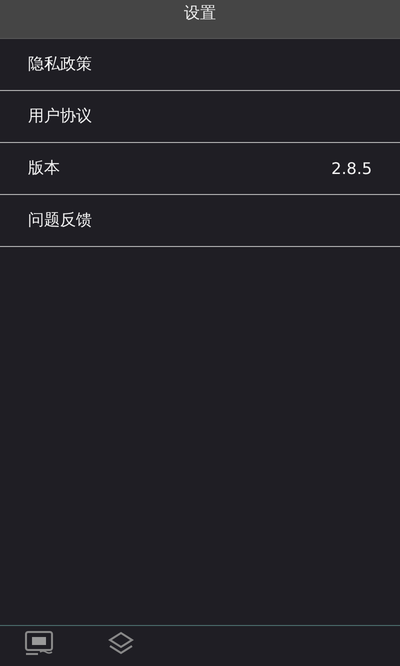 This screenshot has height=666, width=400. I want to click on monitor-icon, so click(39, 643).